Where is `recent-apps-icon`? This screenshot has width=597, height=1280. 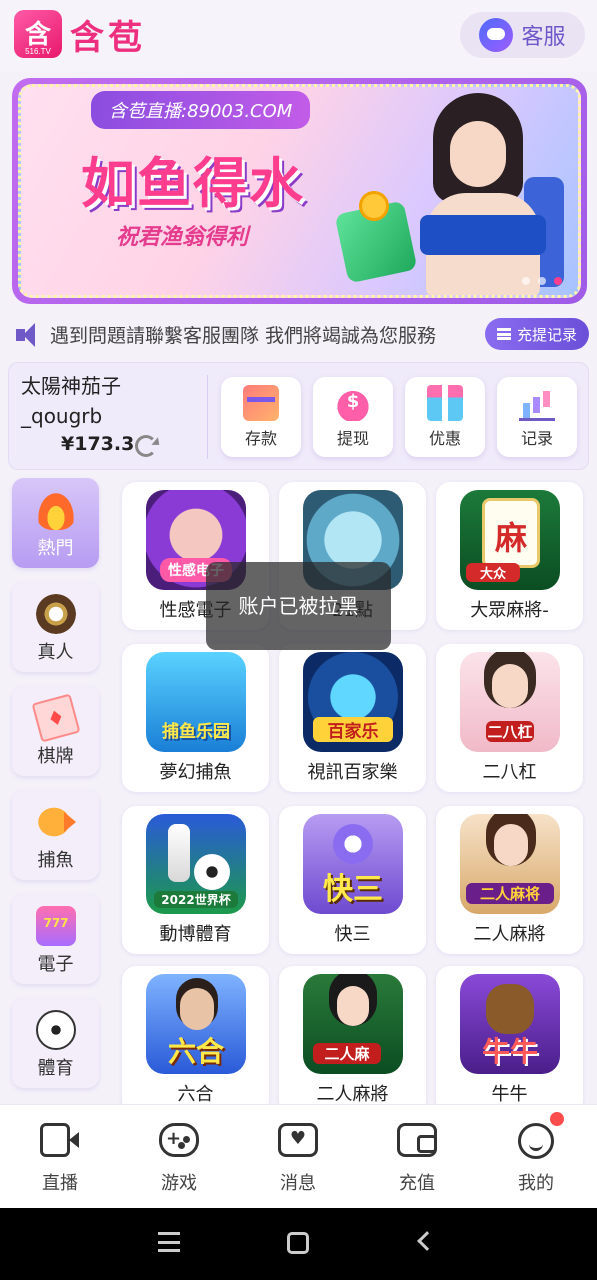
recent-apps-icon is located at coordinates (169, 1242).